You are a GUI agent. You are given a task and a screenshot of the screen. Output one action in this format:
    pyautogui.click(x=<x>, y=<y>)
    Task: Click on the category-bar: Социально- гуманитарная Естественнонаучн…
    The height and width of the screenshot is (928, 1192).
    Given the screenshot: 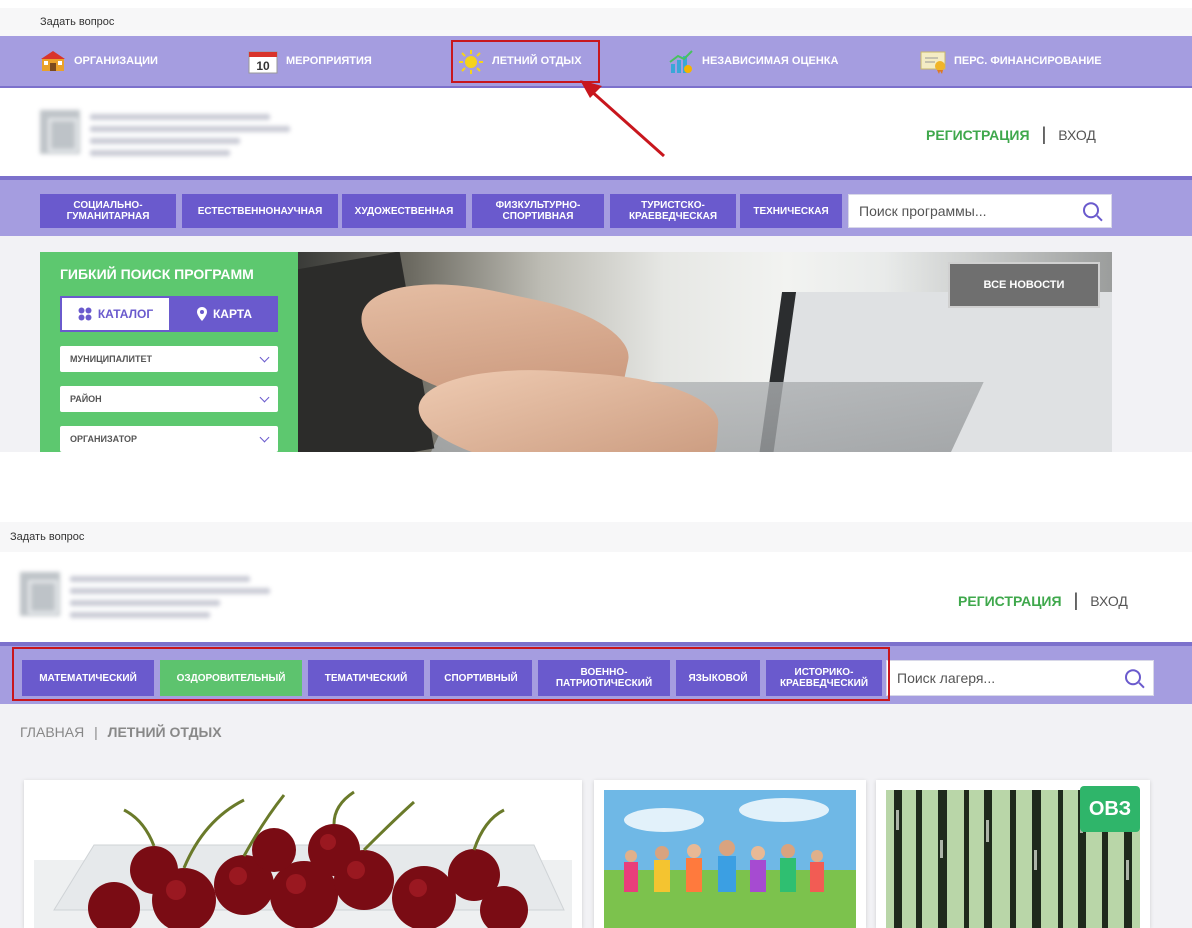 What is the action you would take?
    pyautogui.click(x=596, y=206)
    